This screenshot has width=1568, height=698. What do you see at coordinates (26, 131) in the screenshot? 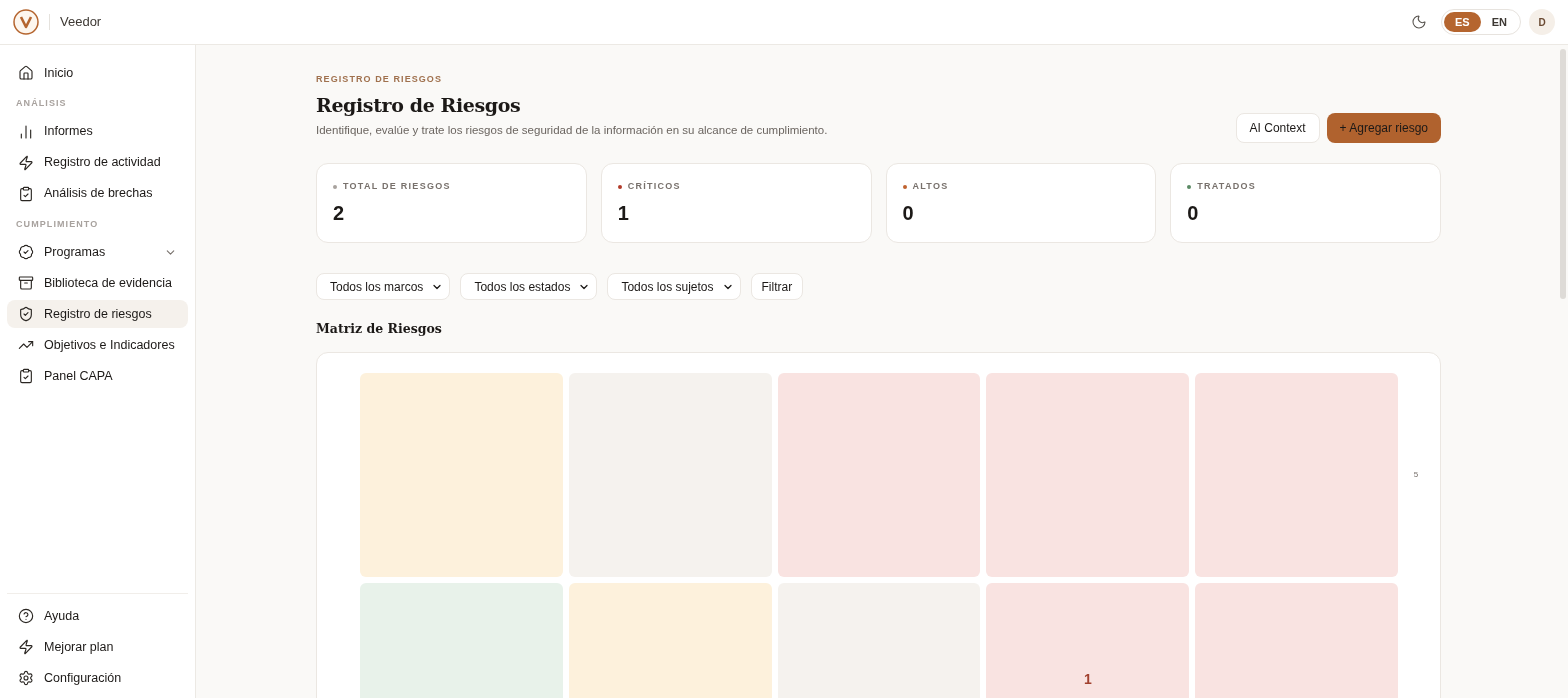
I see `bar-chart-icon` at bounding box center [26, 131].